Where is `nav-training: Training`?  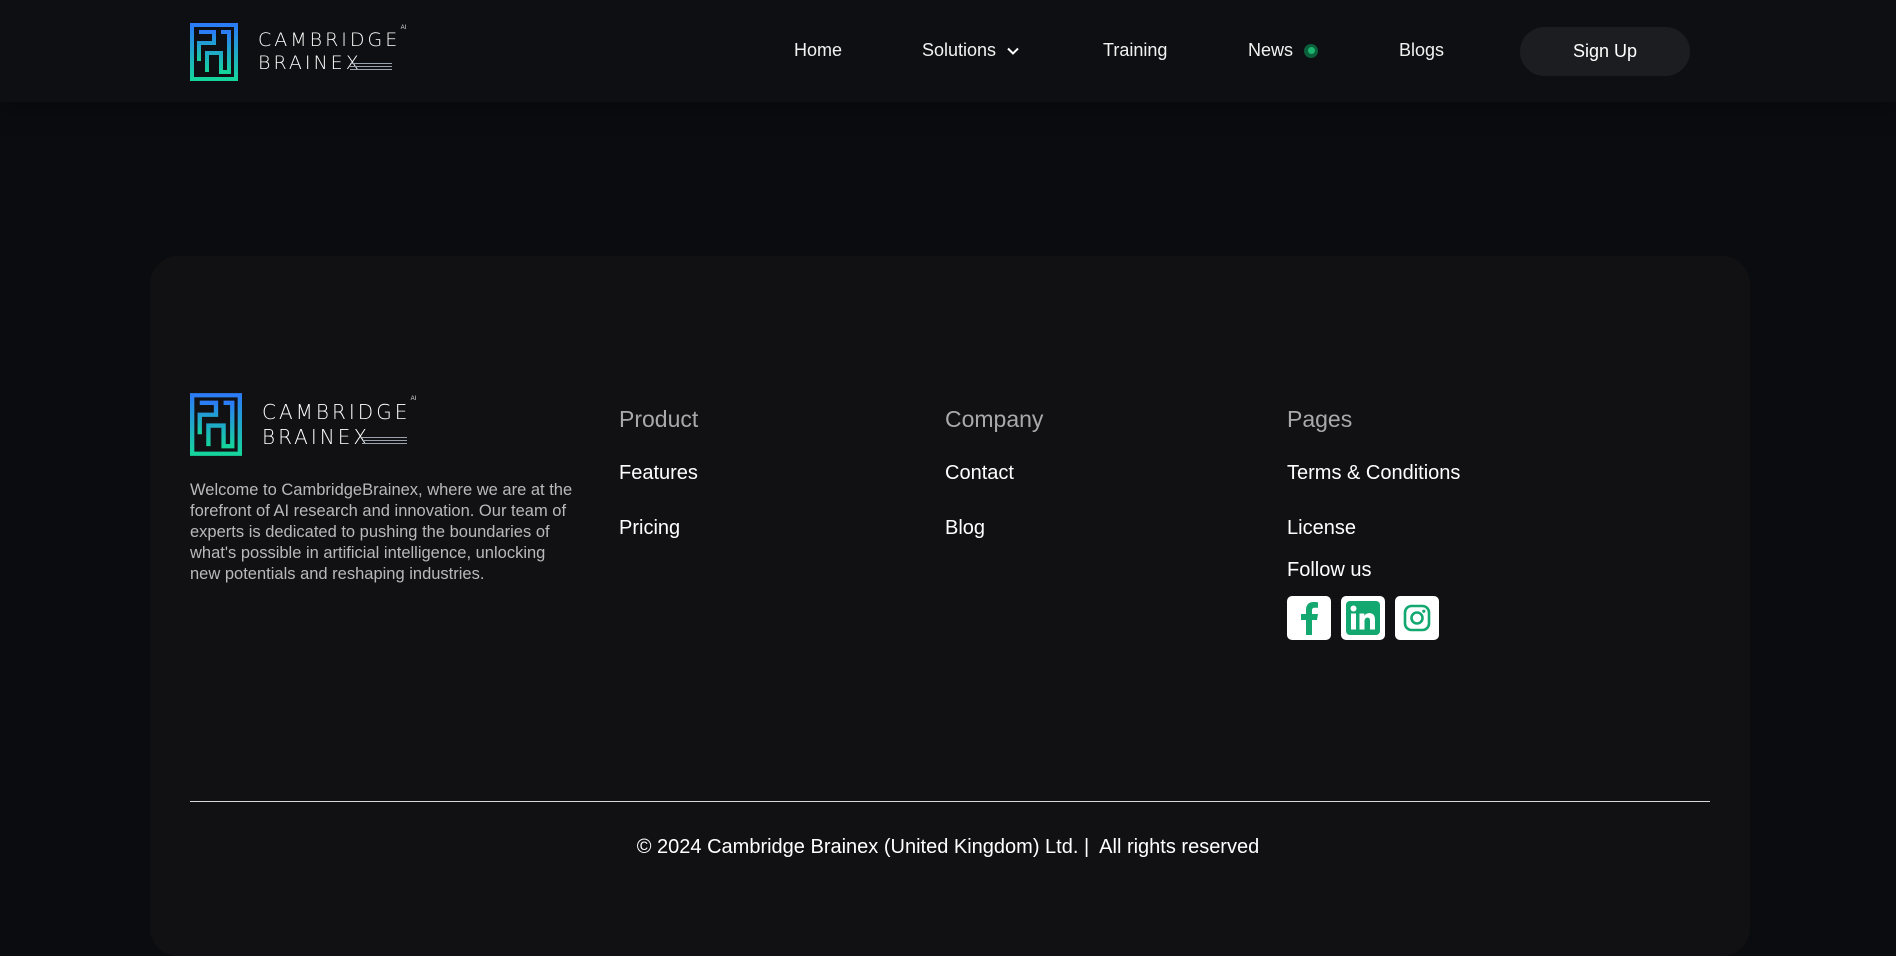 nav-training: Training is located at coordinates (1135, 50).